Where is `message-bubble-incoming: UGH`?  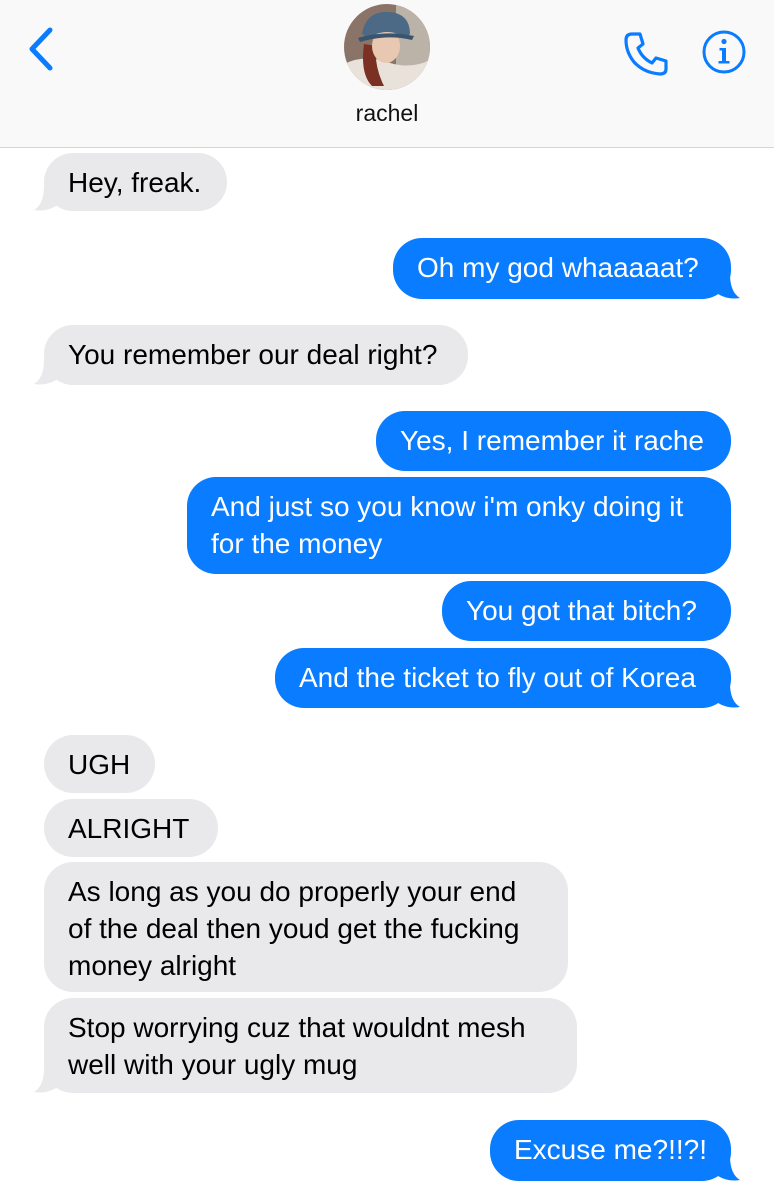 message-bubble-incoming: UGH is located at coordinates (99, 764).